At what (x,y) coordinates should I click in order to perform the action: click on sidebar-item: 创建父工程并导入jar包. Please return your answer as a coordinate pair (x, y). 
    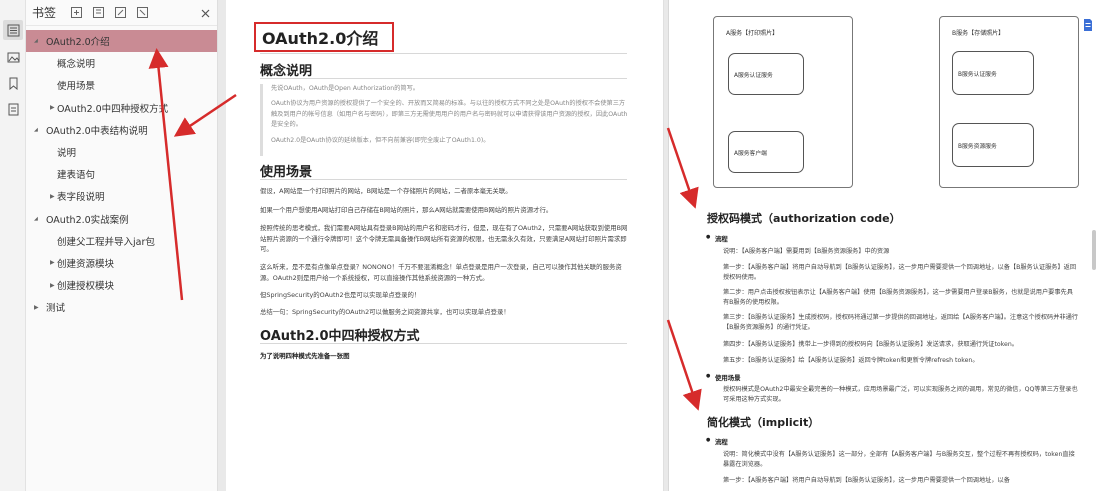
    Looking at the image, I should click on (121, 241).